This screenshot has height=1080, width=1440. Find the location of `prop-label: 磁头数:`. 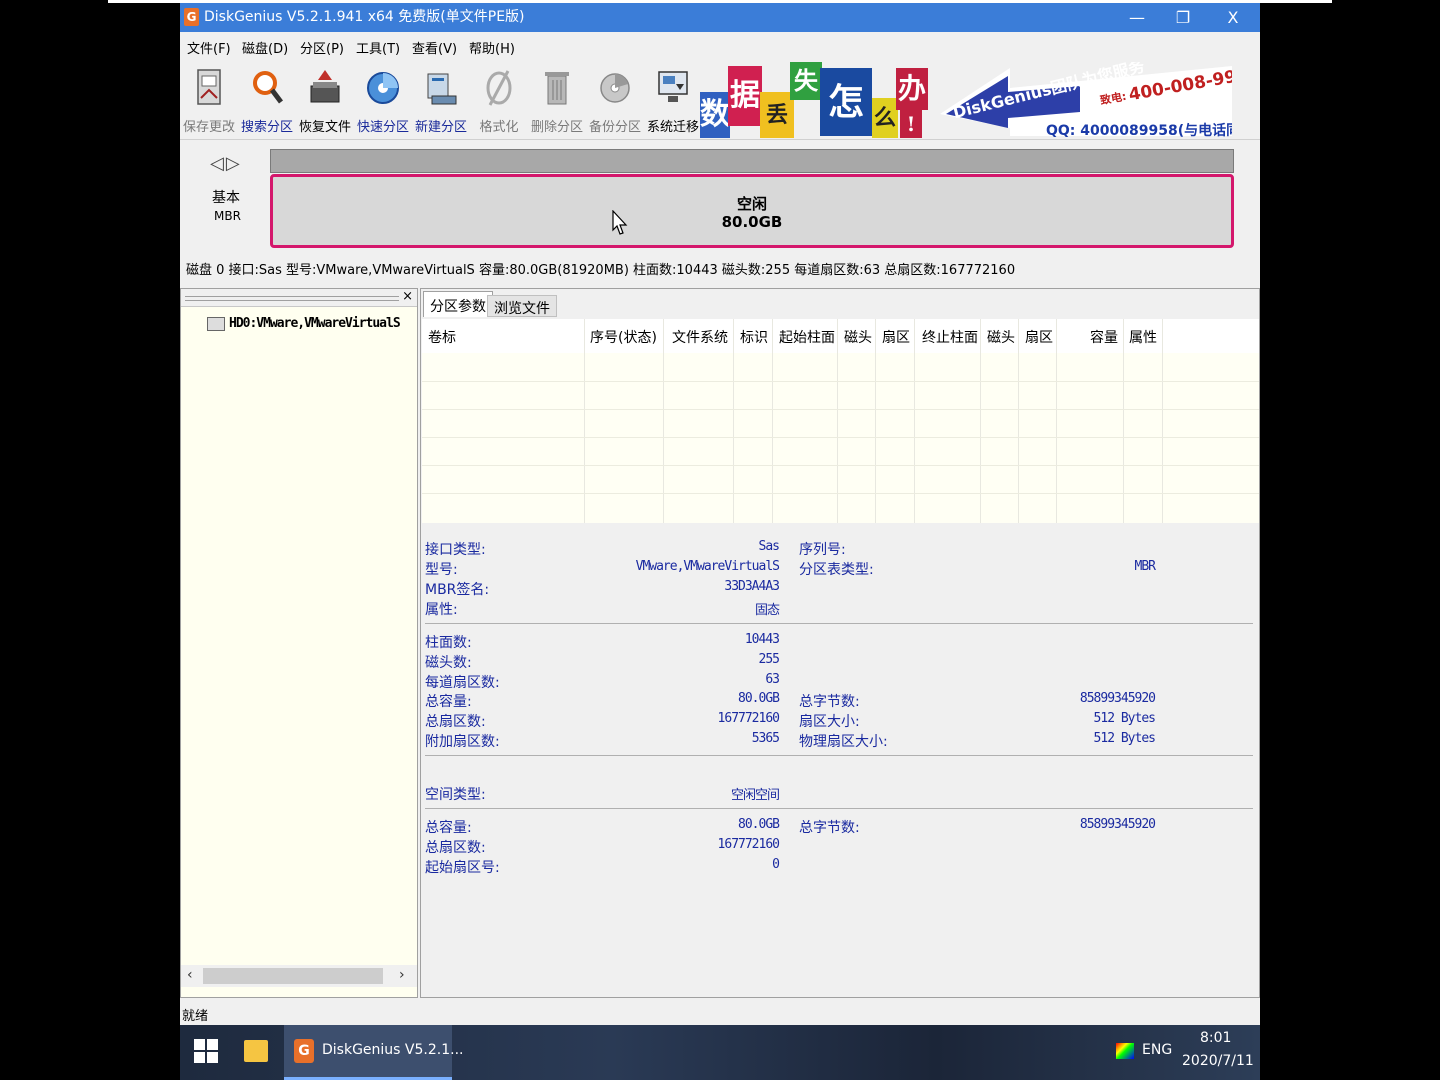

prop-label: 磁头数: is located at coordinates (448, 663).